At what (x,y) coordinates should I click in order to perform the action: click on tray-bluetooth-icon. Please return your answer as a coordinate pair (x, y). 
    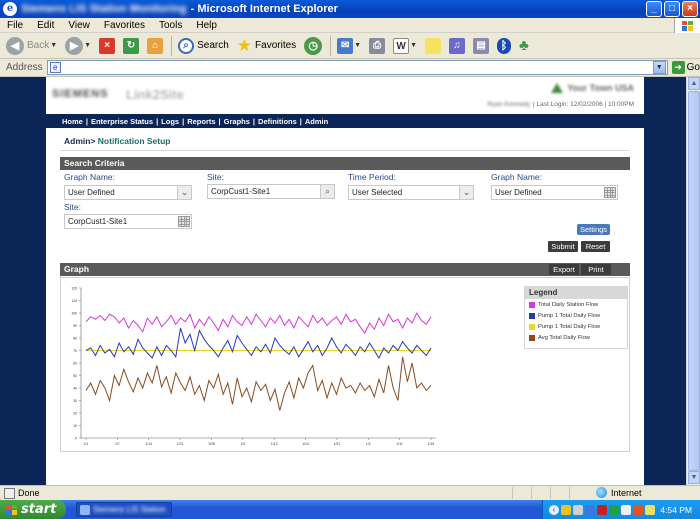
    Looking at the image, I should click on (590, 509).